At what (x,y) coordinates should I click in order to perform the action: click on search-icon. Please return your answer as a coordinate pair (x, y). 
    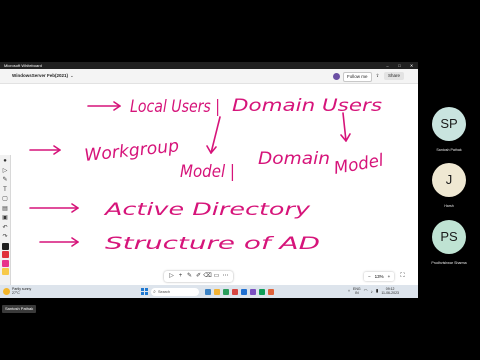
    Looking at the image, I should click on (154, 292).